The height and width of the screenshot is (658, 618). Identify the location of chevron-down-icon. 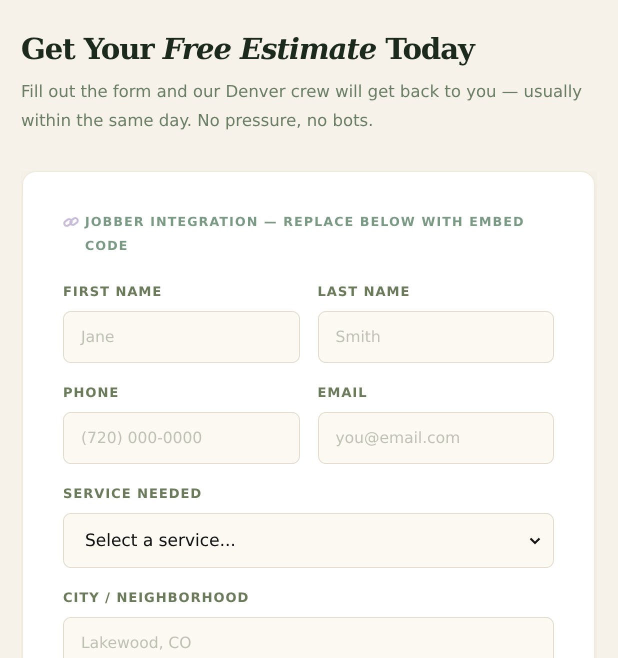
(535, 540).